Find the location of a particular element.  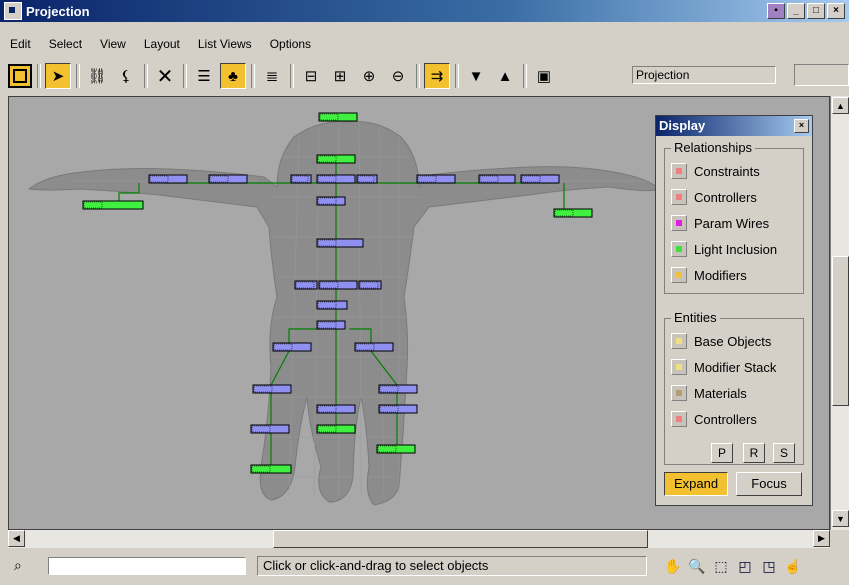

scroll-left-button: ◀ is located at coordinates (16, 538).